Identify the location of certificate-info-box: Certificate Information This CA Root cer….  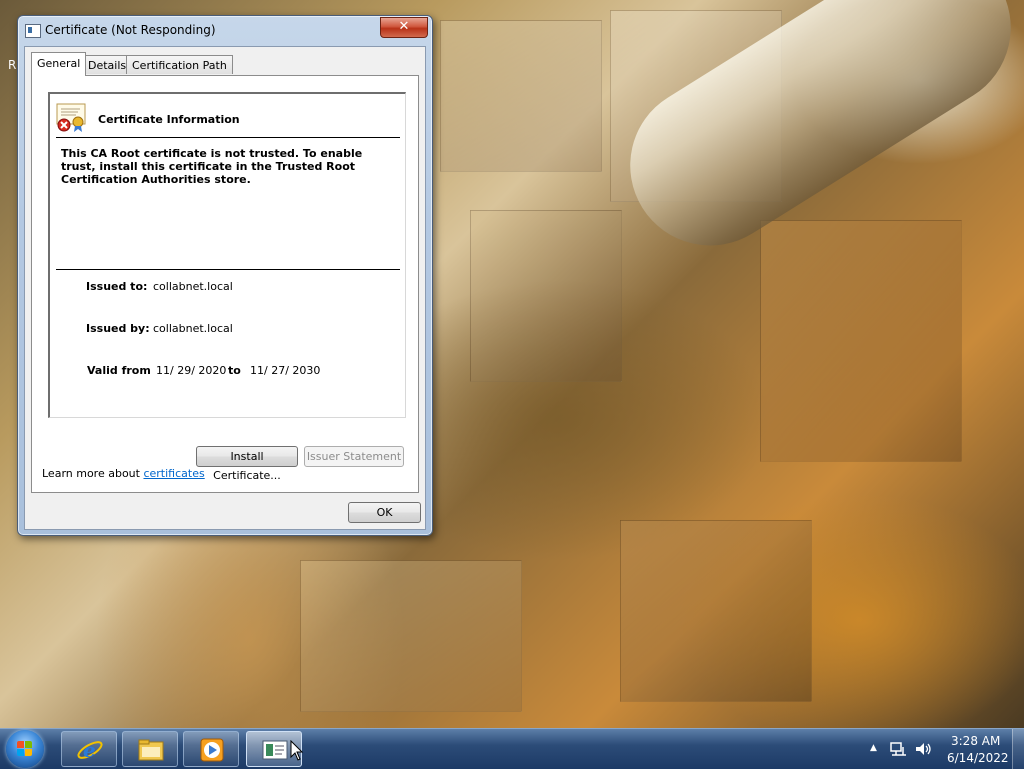
(227, 255).